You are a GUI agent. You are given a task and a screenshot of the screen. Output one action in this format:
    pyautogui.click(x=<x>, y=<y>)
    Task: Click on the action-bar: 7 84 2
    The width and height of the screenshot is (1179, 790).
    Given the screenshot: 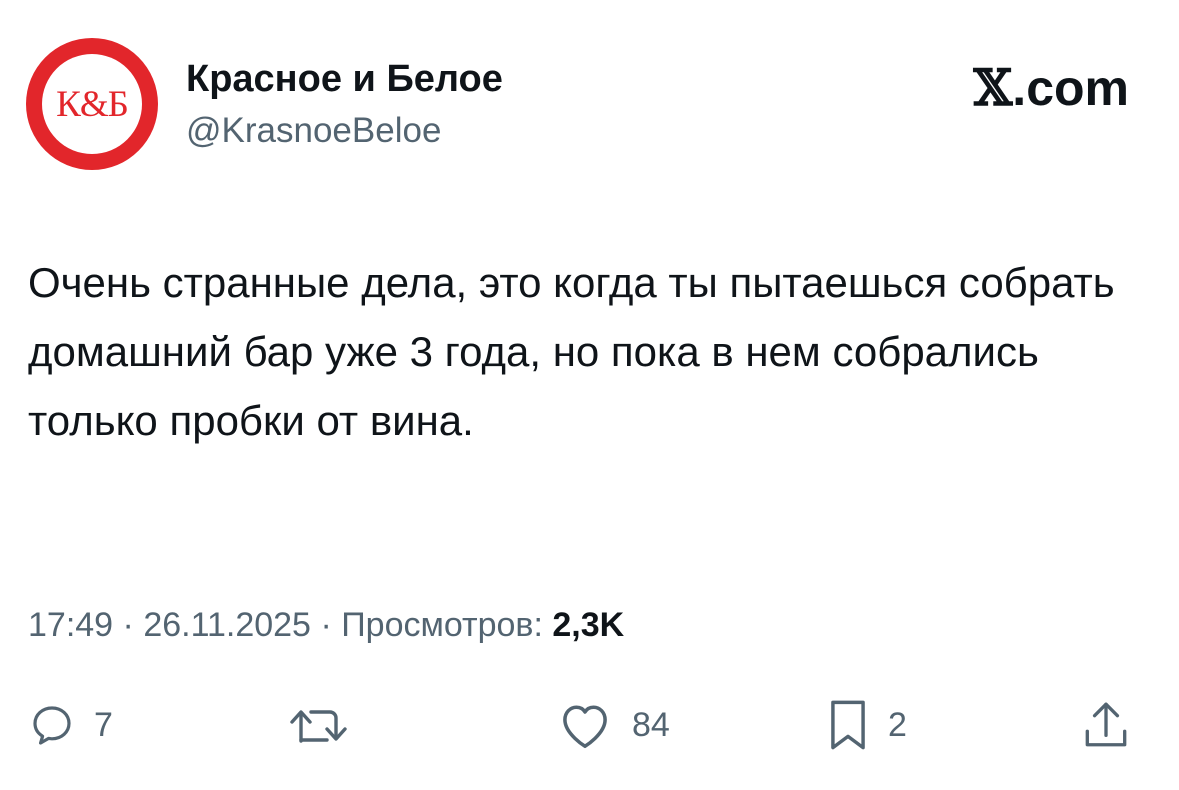 What is the action you would take?
    pyautogui.click(x=589, y=730)
    